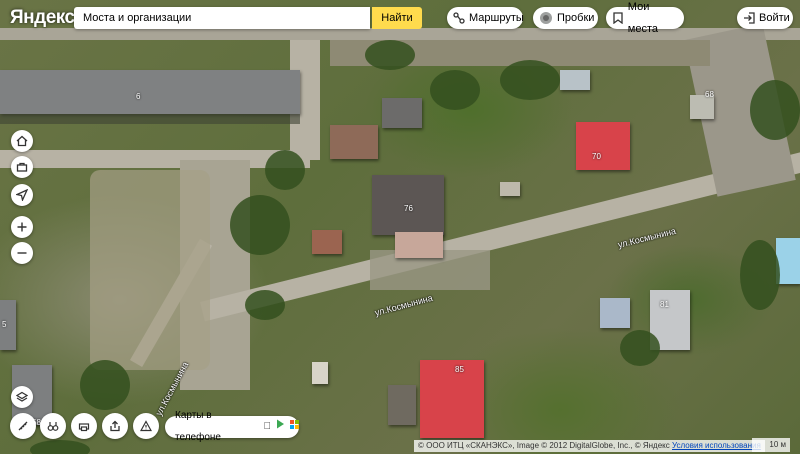 This screenshot has height=454, width=800. What do you see at coordinates (42, 18) in the screenshot?
I see `yandex-logo: Яндекс` at bounding box center [42, 18].